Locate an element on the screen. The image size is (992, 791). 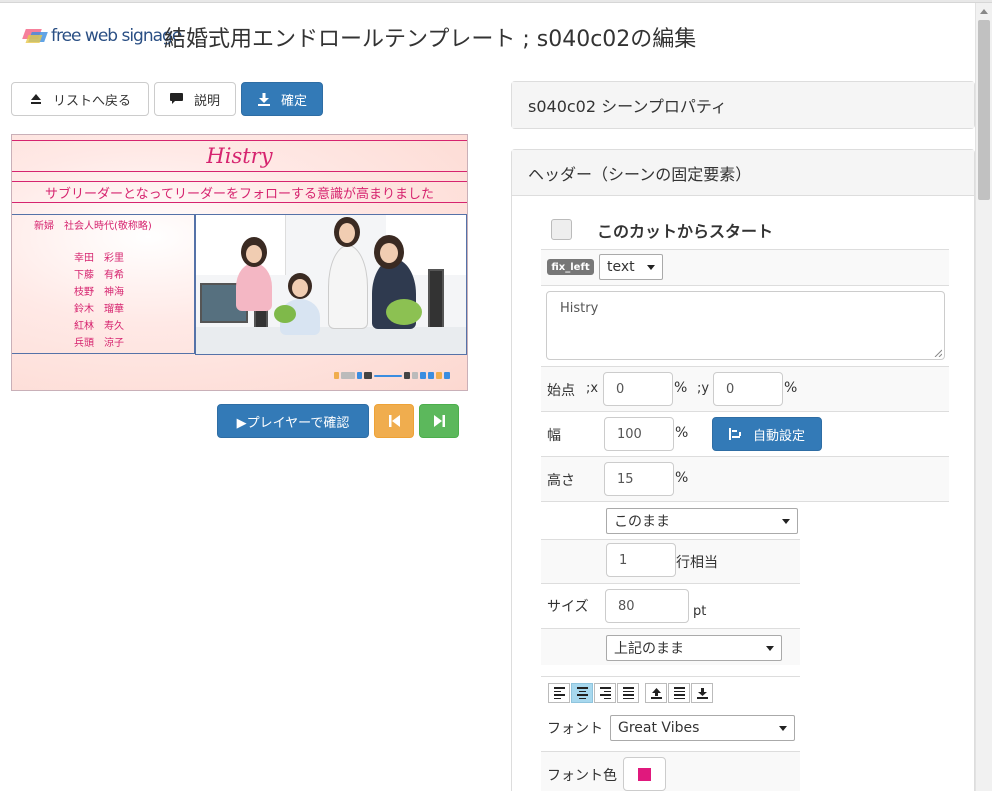
back-to-list-button: リストへ戻る is located at coordinates (80, 99).